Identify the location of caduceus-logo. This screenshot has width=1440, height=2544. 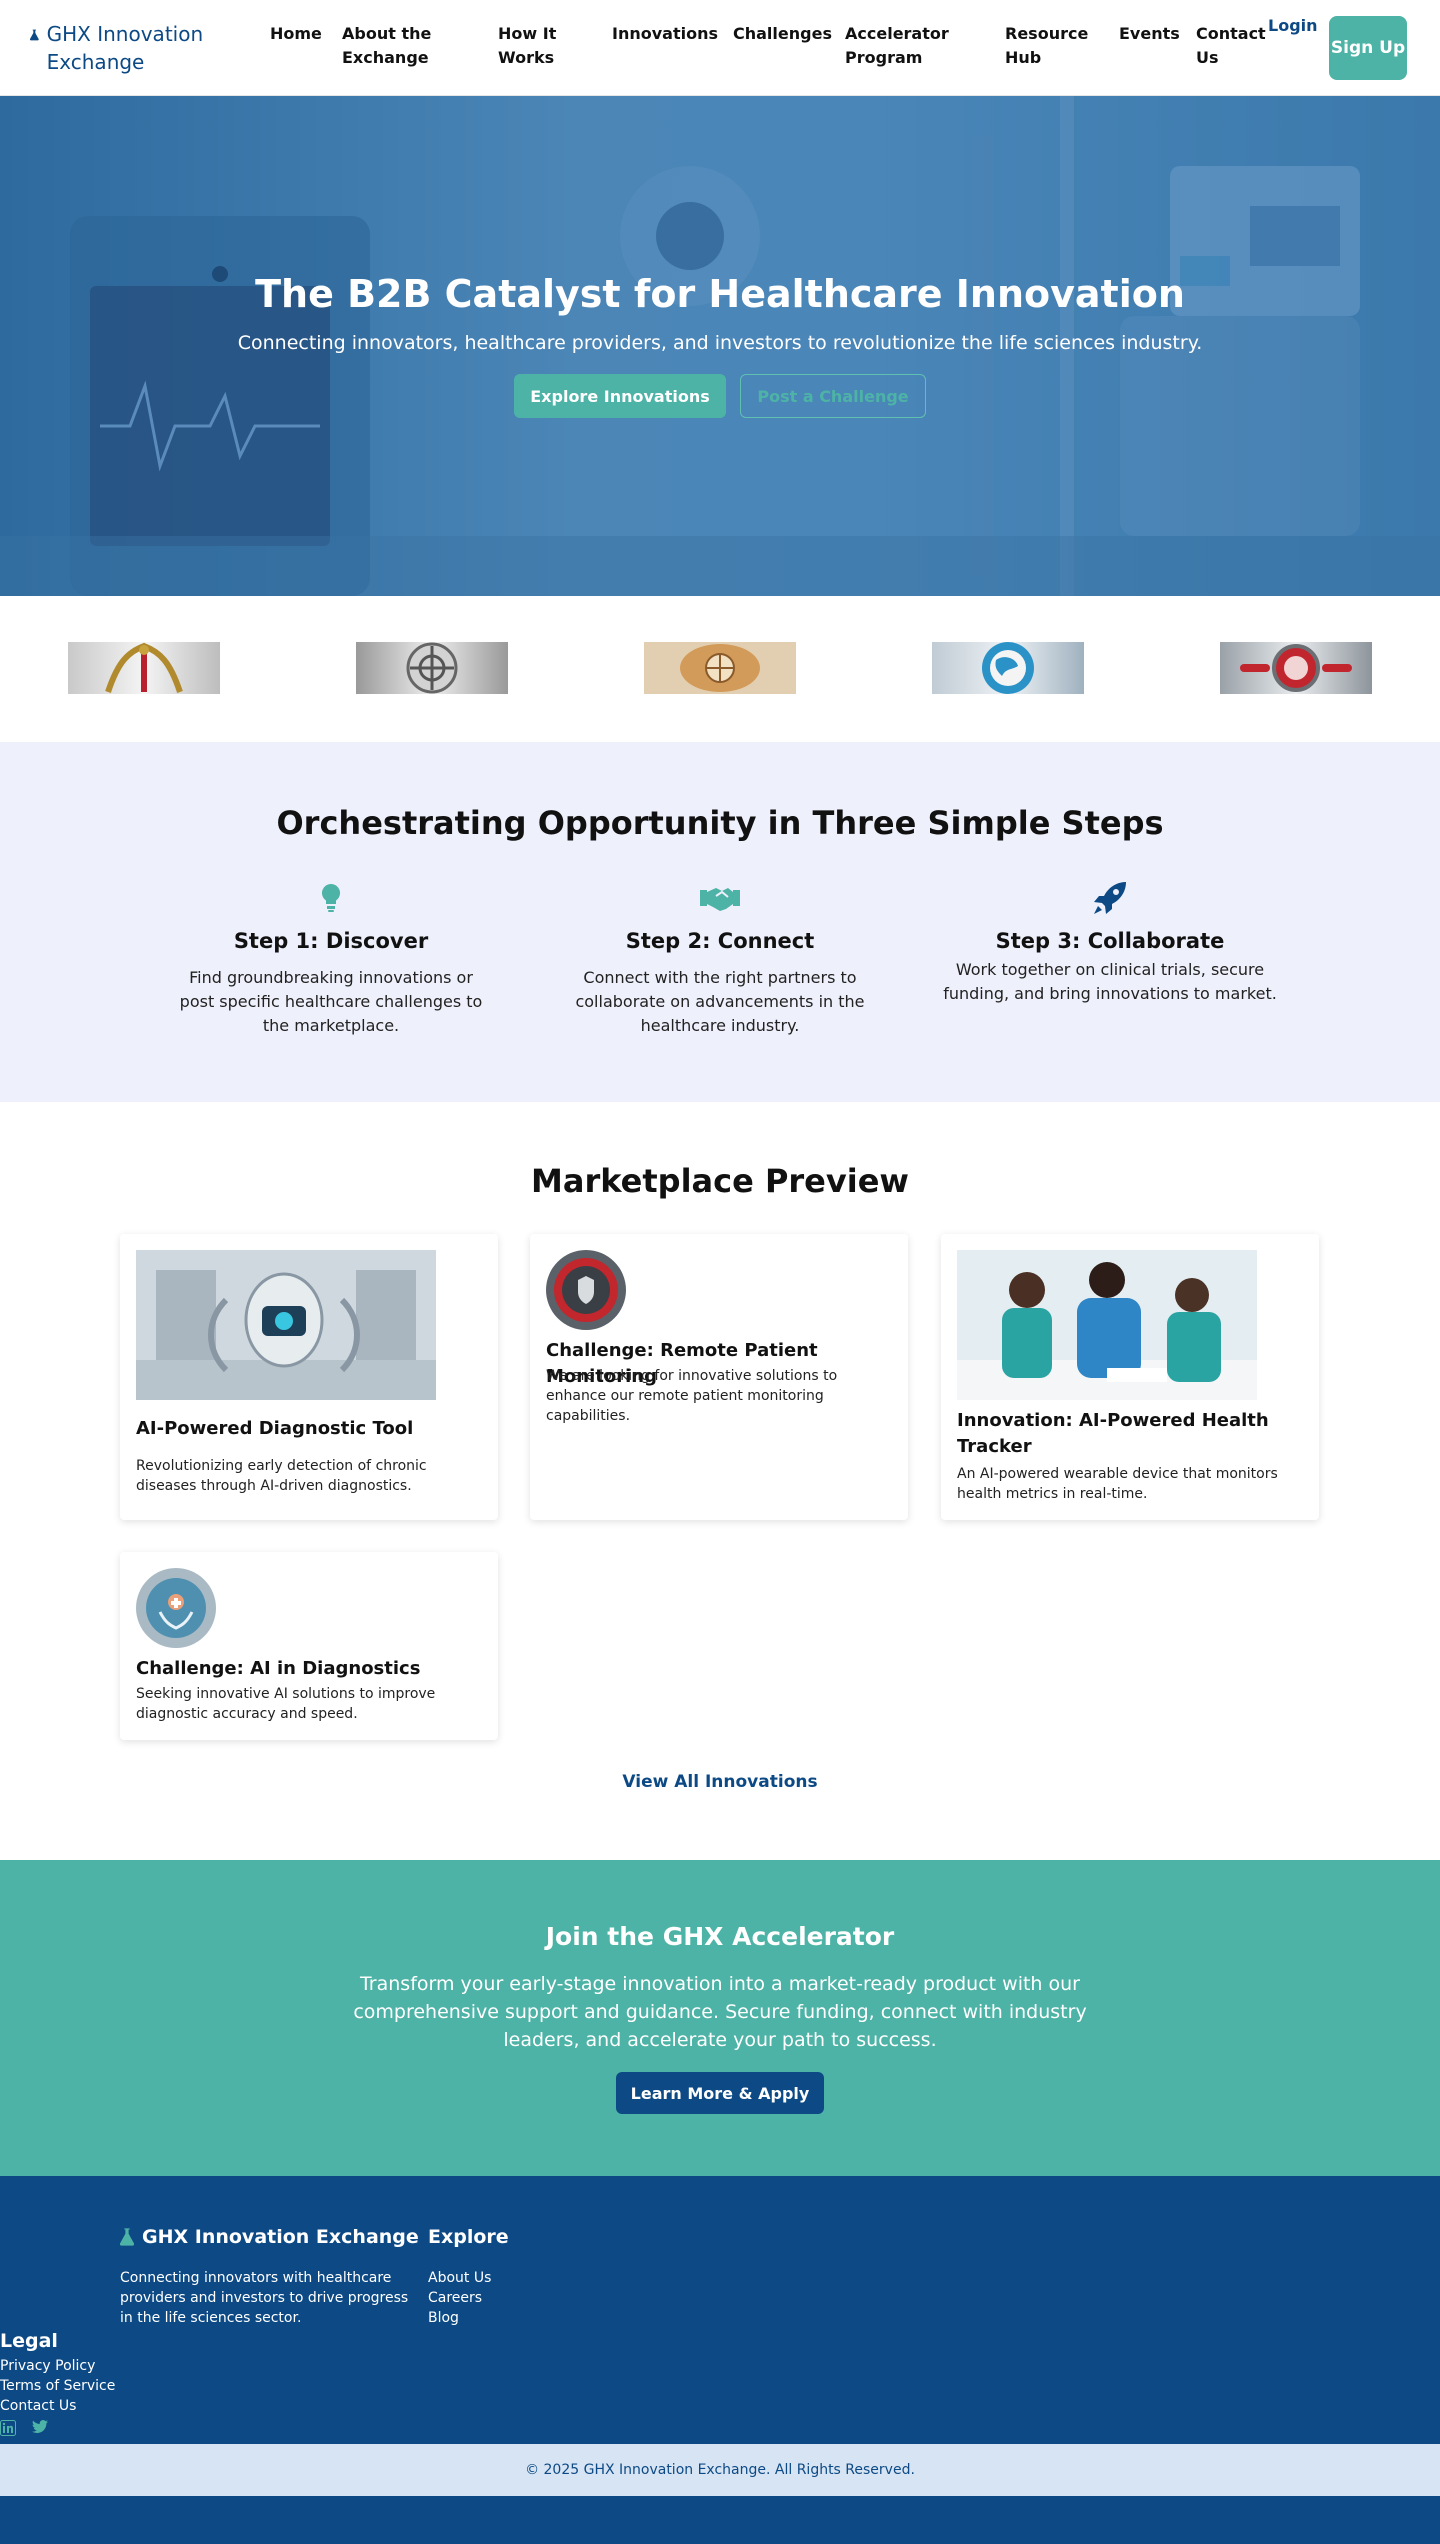
(144, 668).